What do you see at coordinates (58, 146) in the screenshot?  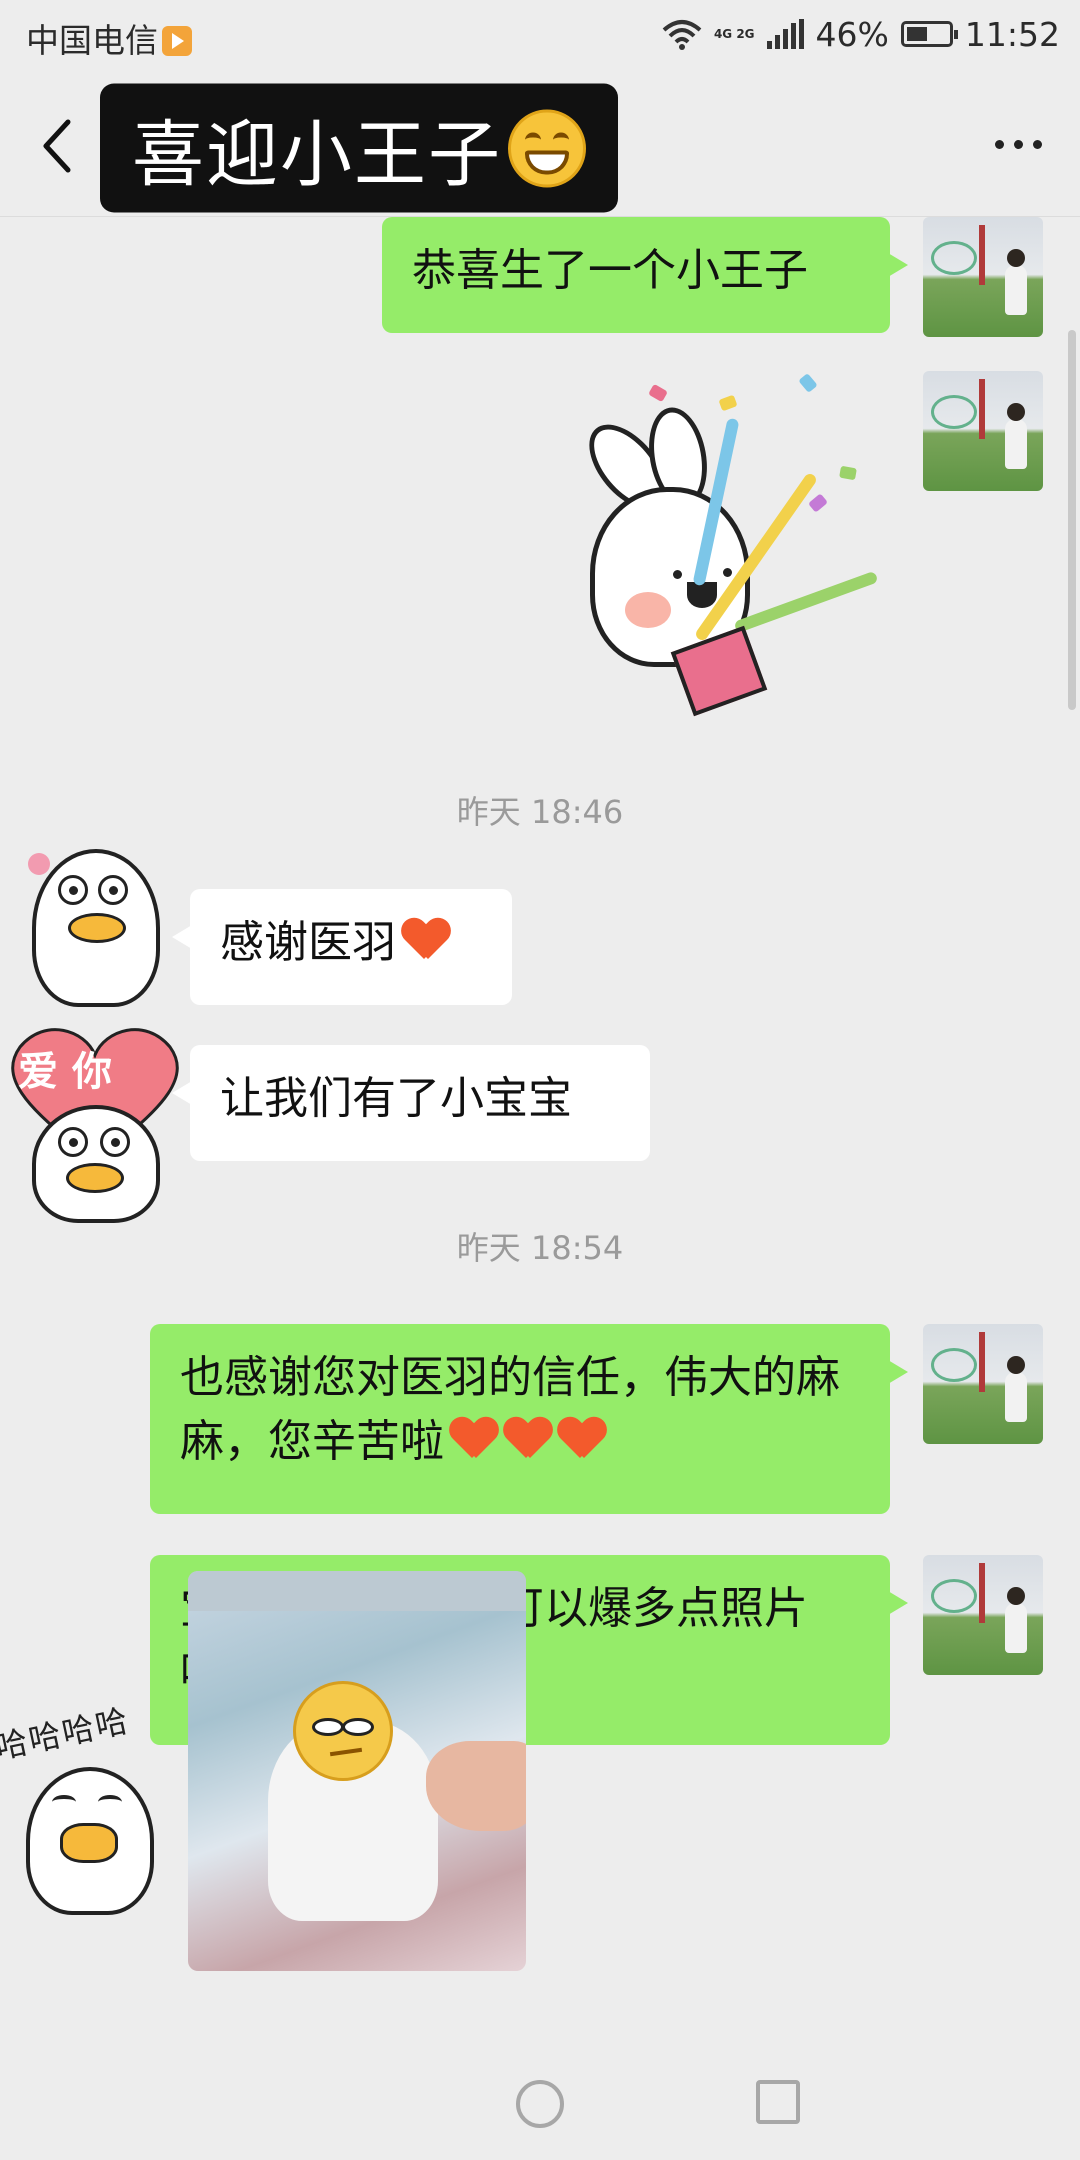 I see `chevron-left-icon` at bounding box center [58, 146].